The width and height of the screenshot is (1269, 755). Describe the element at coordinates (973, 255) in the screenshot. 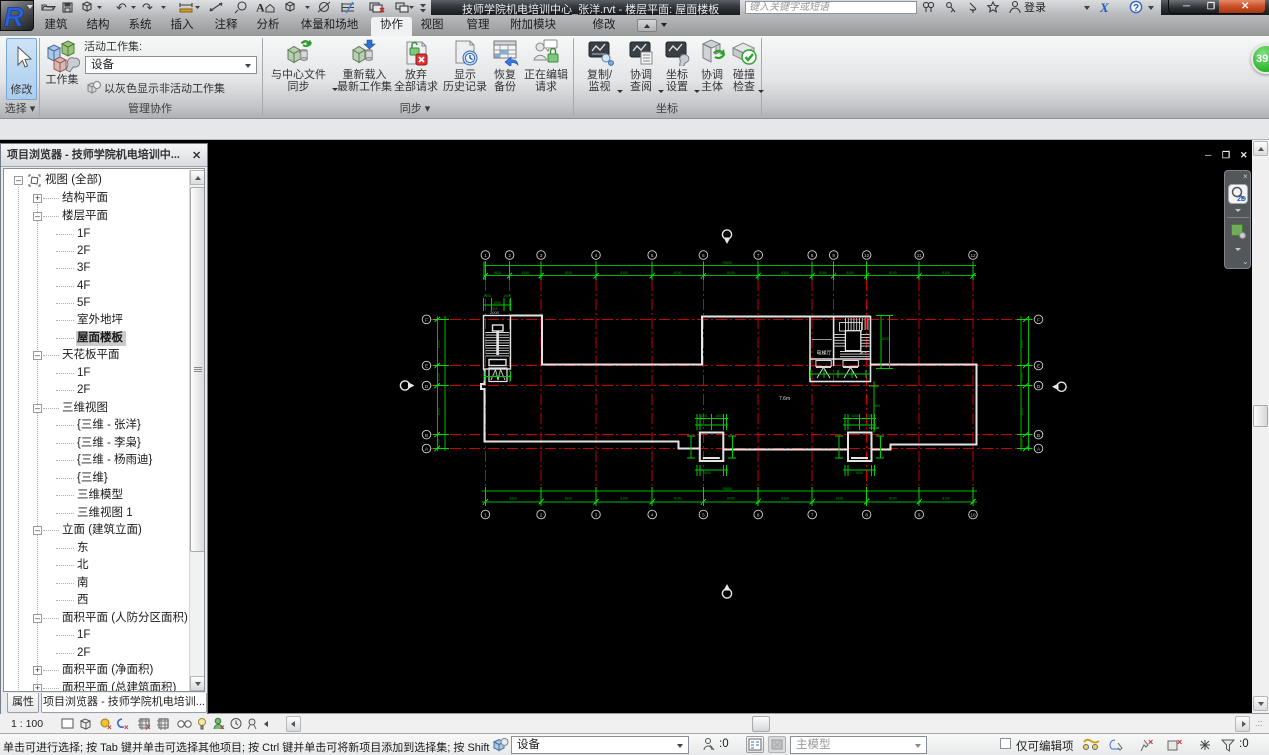

I see `svg-text: 12` at that location.